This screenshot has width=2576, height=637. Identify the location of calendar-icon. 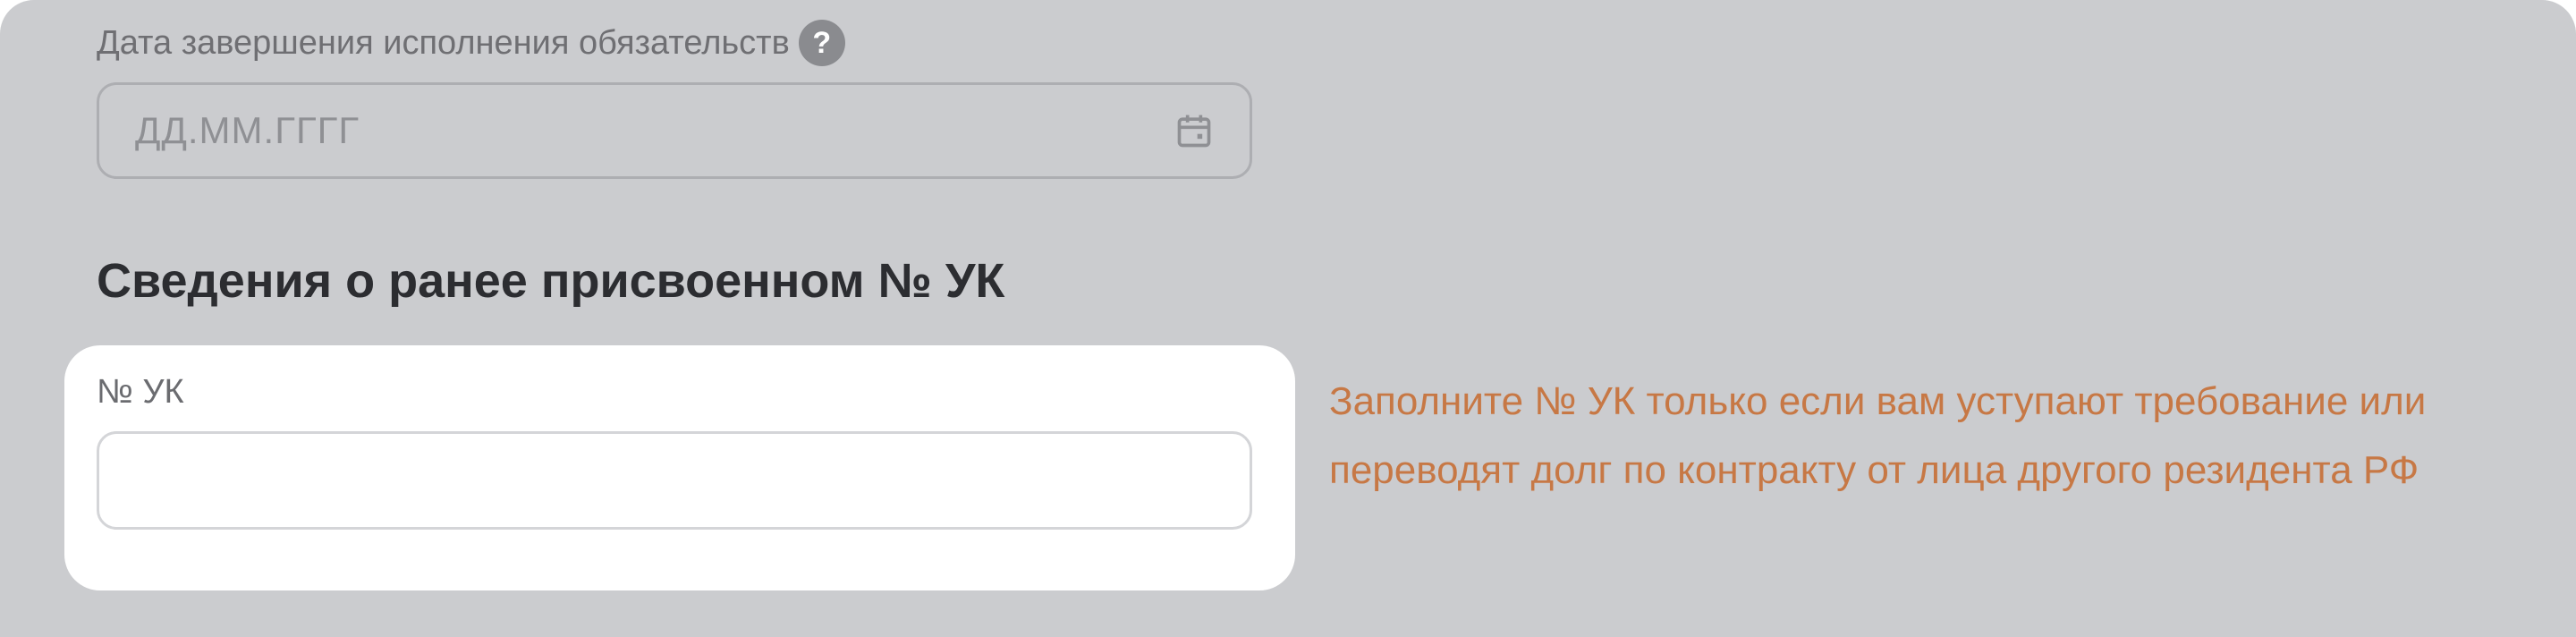
(1194, 130).